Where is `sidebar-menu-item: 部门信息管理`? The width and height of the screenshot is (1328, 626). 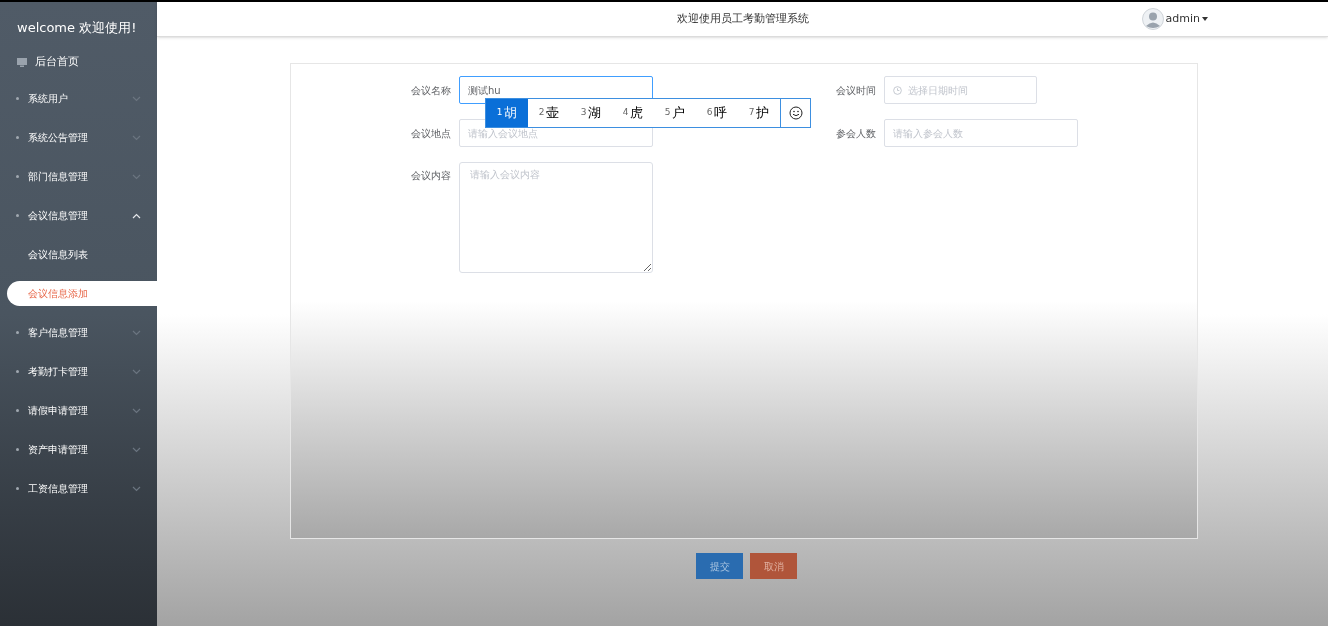
sidebar-menu-item: 部门信息管理 is located at coordinates (78, 176).